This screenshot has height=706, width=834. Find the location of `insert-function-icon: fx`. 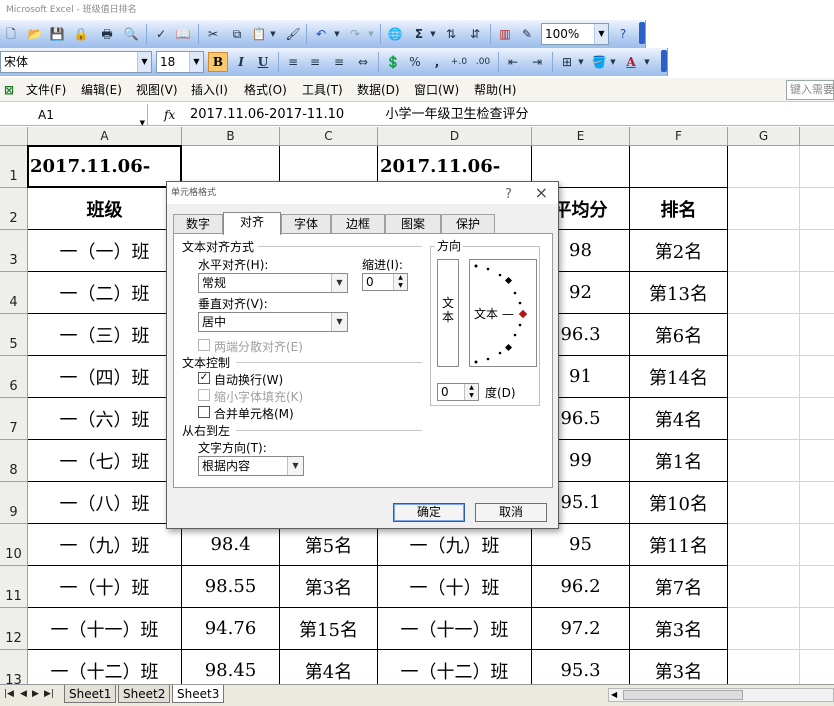

insert-function-icon: fx is located at coordinates (169, 115).